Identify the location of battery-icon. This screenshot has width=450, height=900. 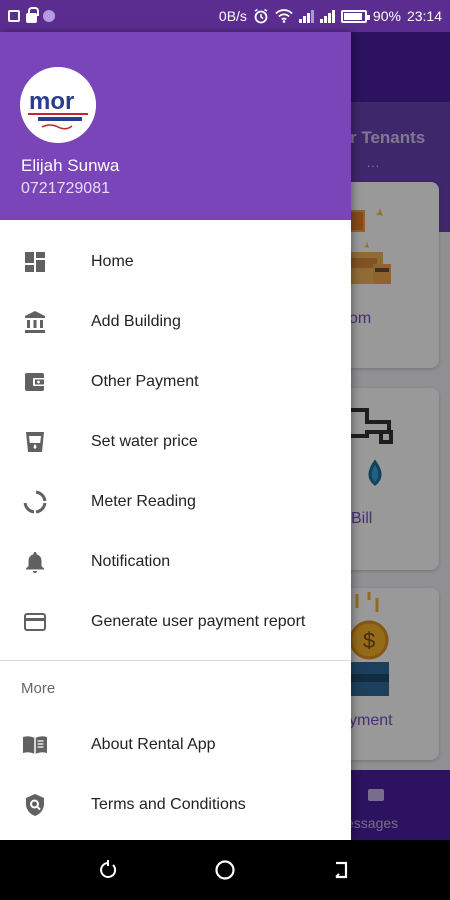
(355, 16).